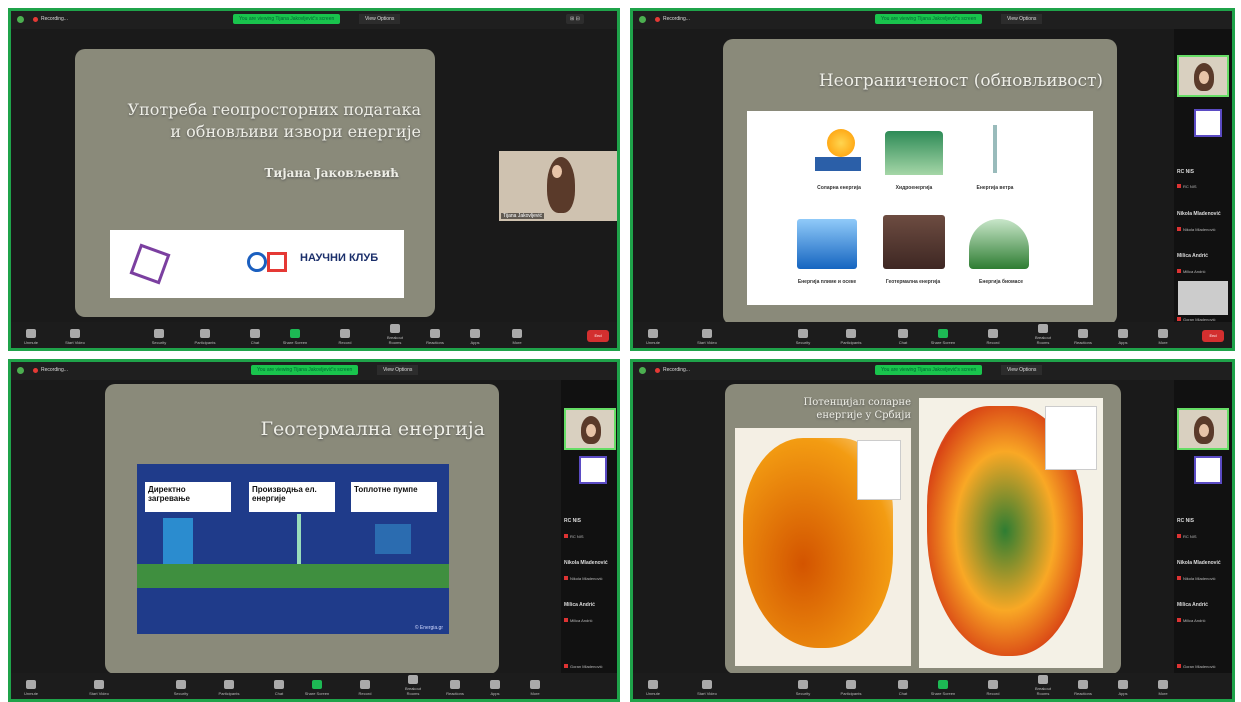 The image size is (1241, 702). Describe the element at coordinates (827, 282) in the screenshot. I see `icon-label-tidal: Енергија плиме и осеке` at that location.